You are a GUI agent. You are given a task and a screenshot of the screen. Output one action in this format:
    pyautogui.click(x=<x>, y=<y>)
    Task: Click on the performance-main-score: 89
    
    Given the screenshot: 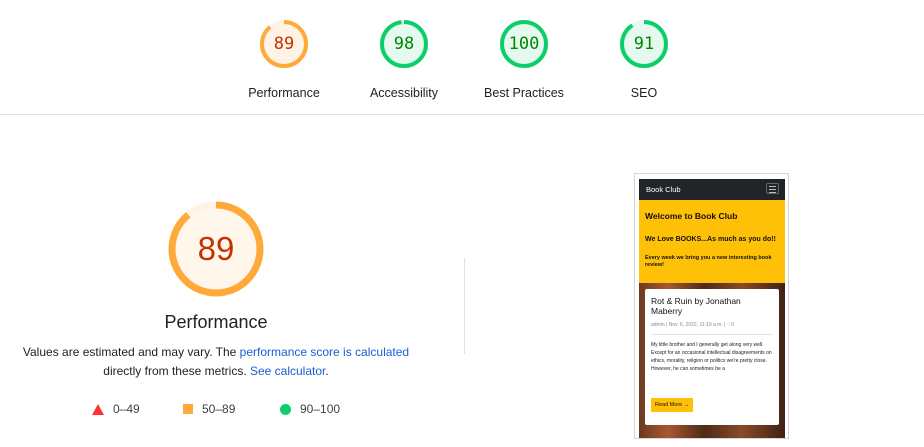 What is the action you would take?
    pyautogui.click(x=216, y=248)
    